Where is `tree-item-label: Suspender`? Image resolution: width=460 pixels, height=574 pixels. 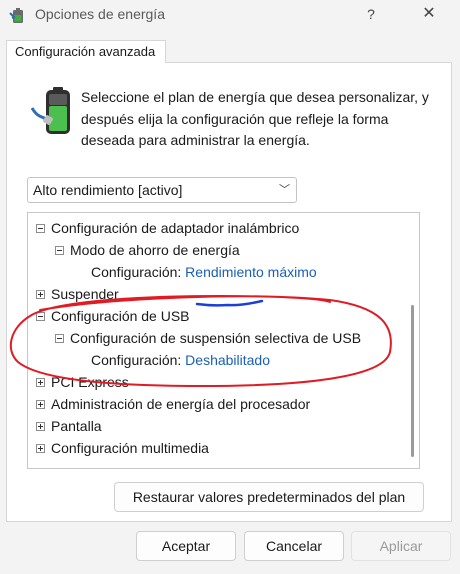 tree-item-label: Suspender is located at coordinates (85, 294).